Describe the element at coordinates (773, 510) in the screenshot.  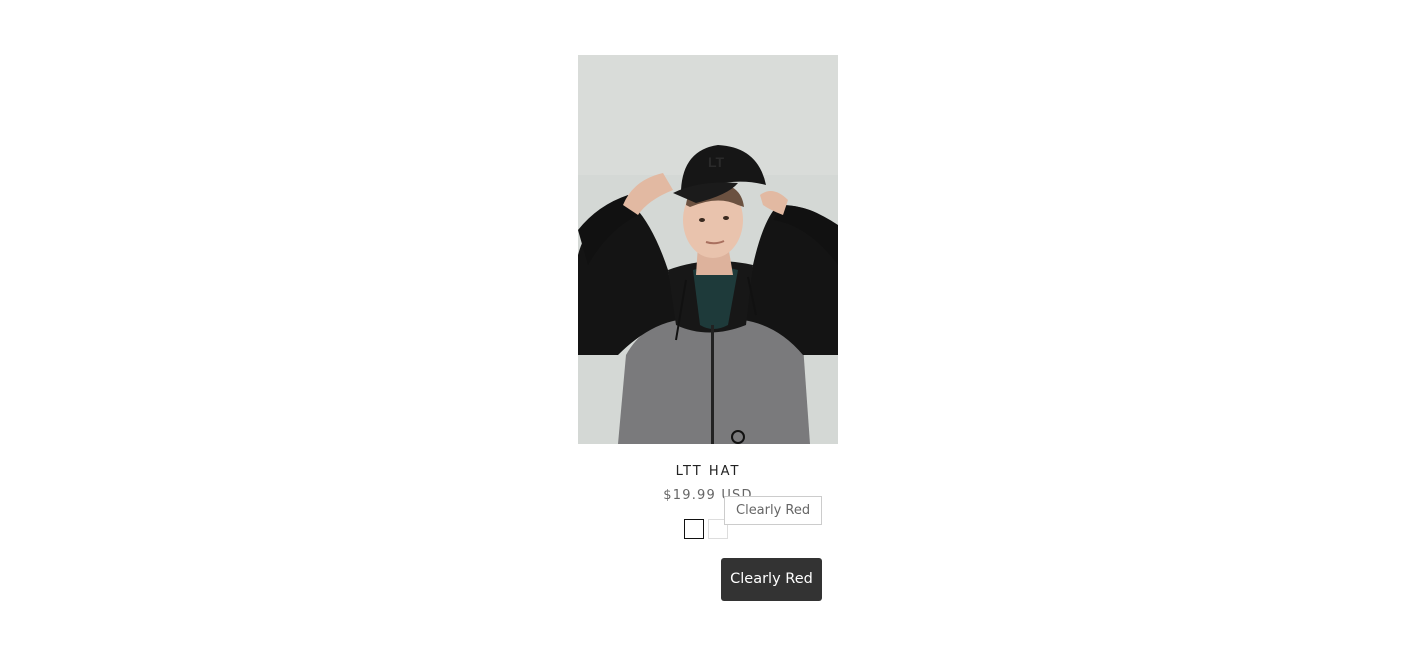
I see `browser-title-tooltip: Clearly Red` at that location.